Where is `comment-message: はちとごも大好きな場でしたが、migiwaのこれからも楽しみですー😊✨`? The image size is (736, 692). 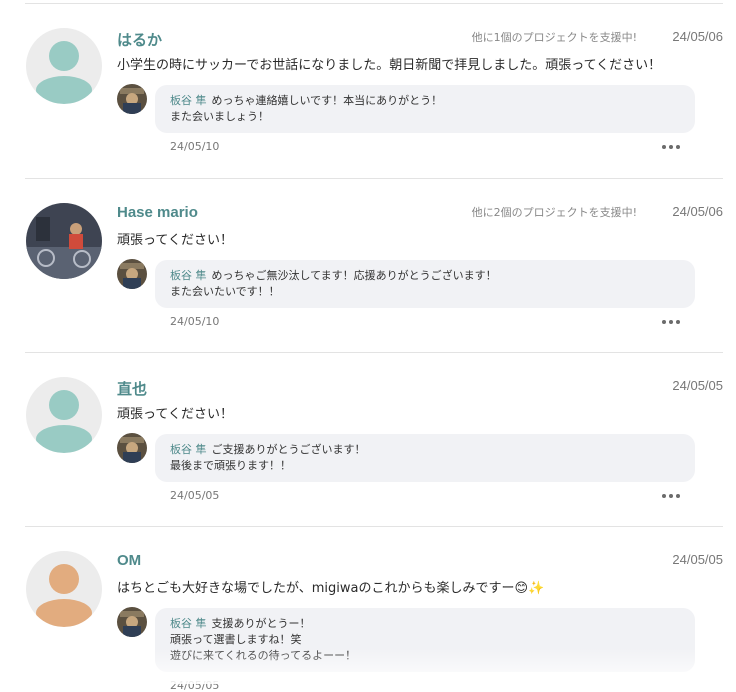
comment-message: はちとごも大好きな場でしたが、migiwaのこれからも楽しみですー😊✨ is located at coordinates (331, 588).